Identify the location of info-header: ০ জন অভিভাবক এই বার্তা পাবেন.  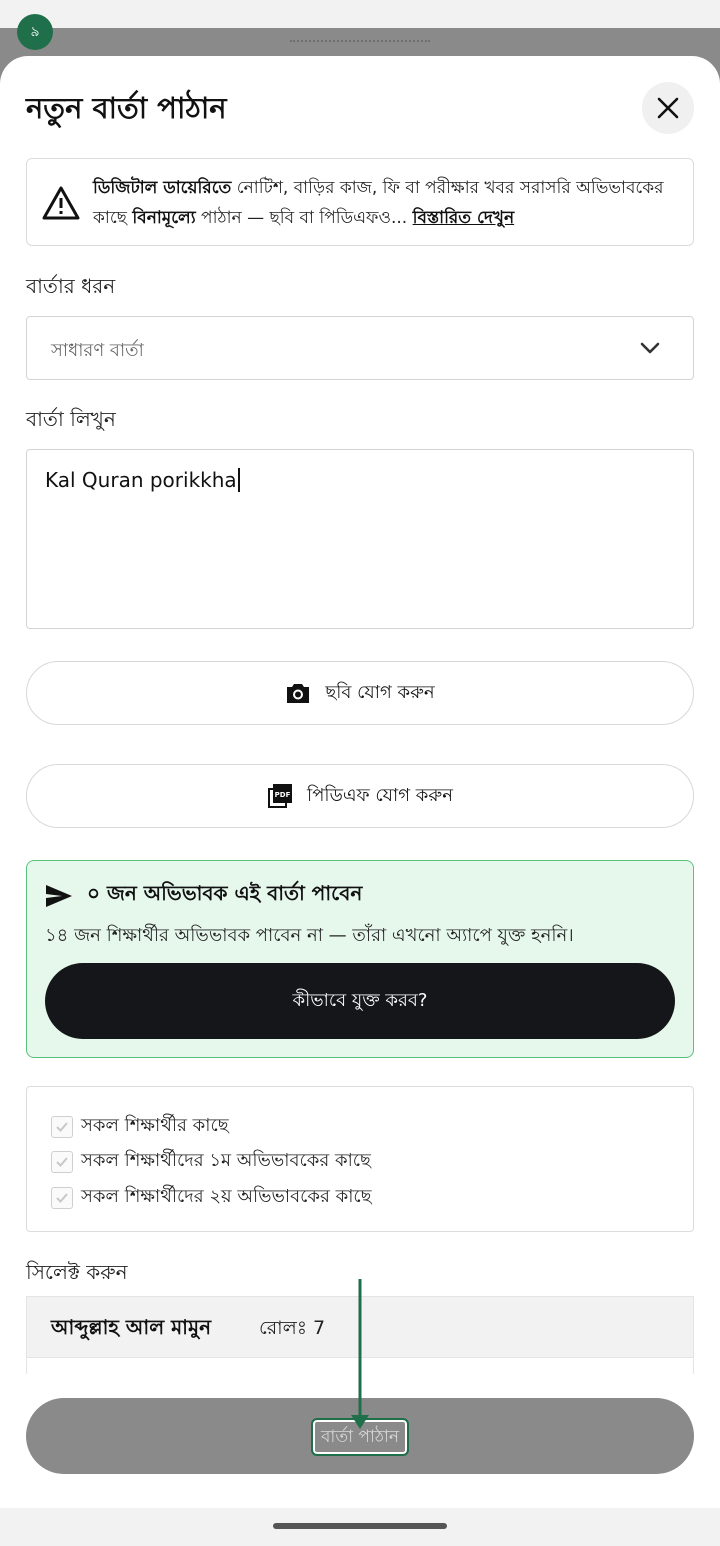
(203, 895).